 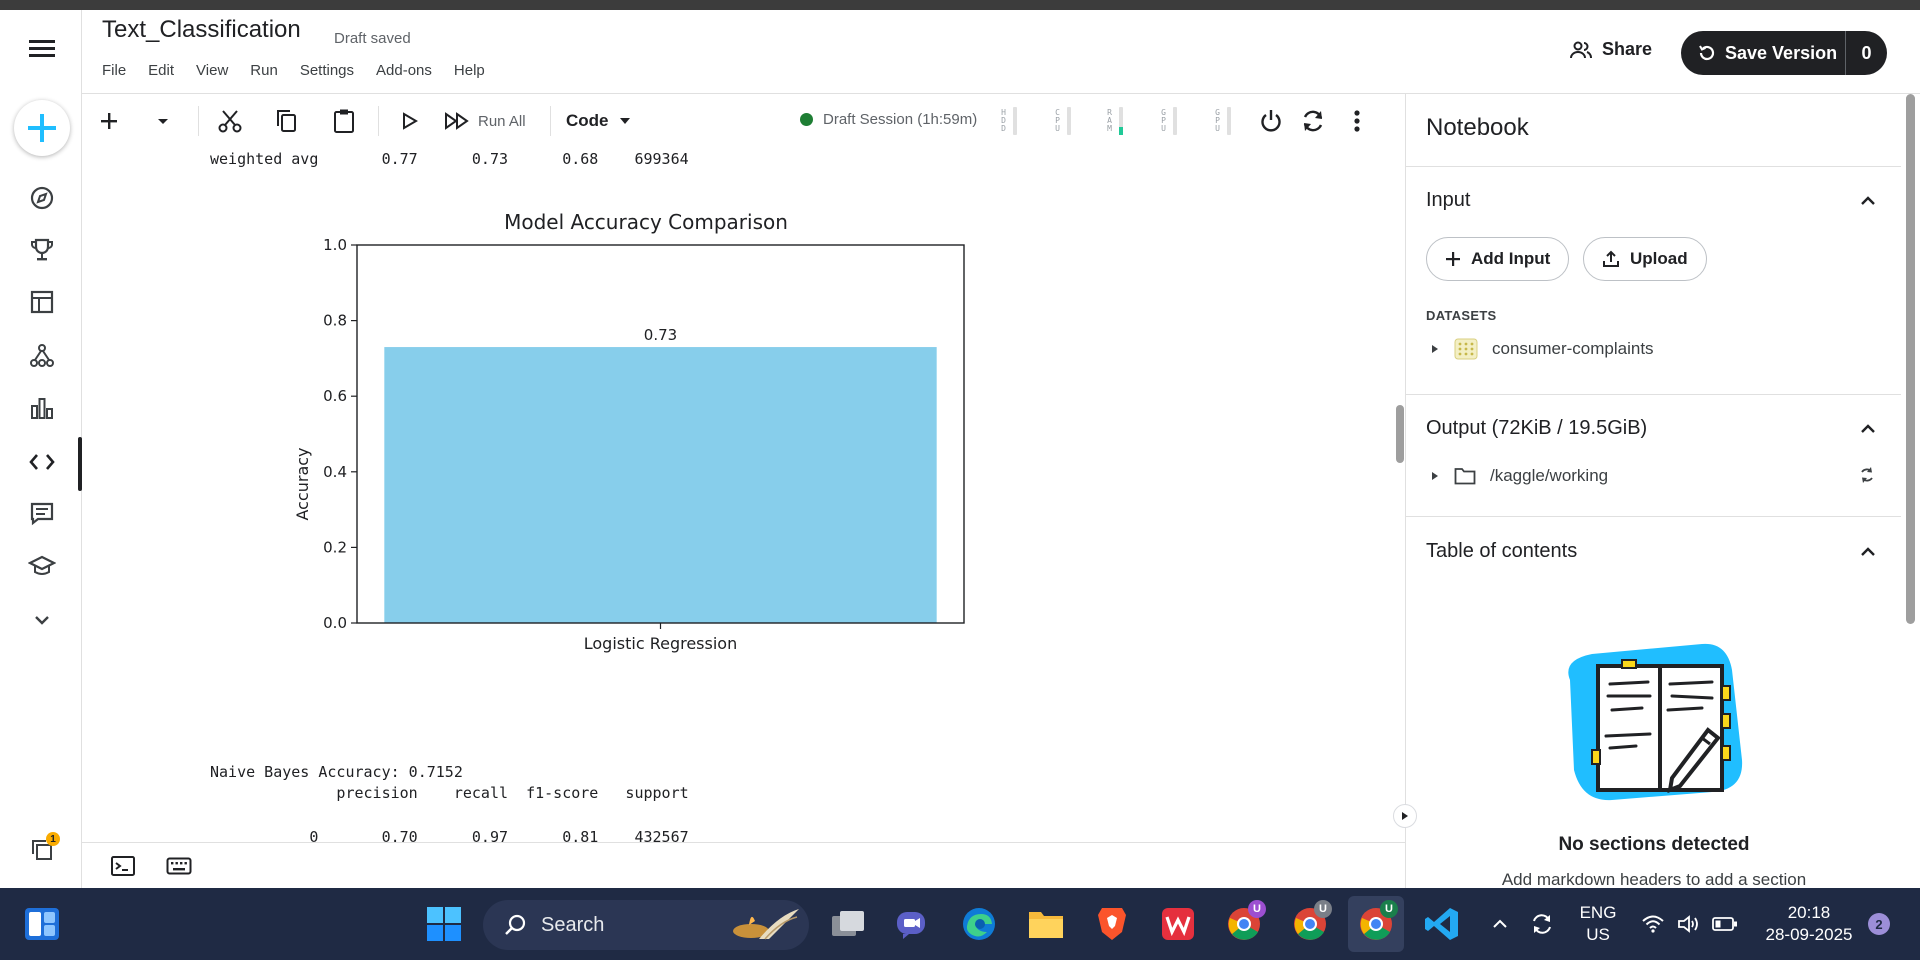 I want to click on copies-icon: 1, so click(x=42, y=850).